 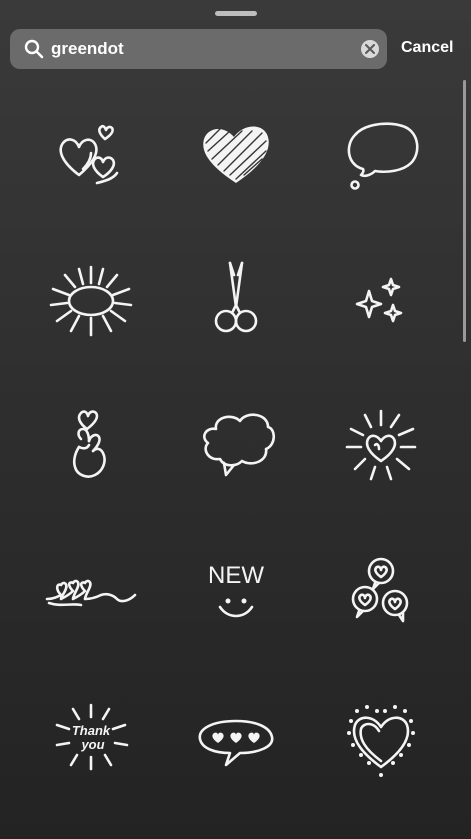 What do you see at coordinates (236, 575) in the screenshot?
I see `new-text: NEW` at bounding box center [236, 575].